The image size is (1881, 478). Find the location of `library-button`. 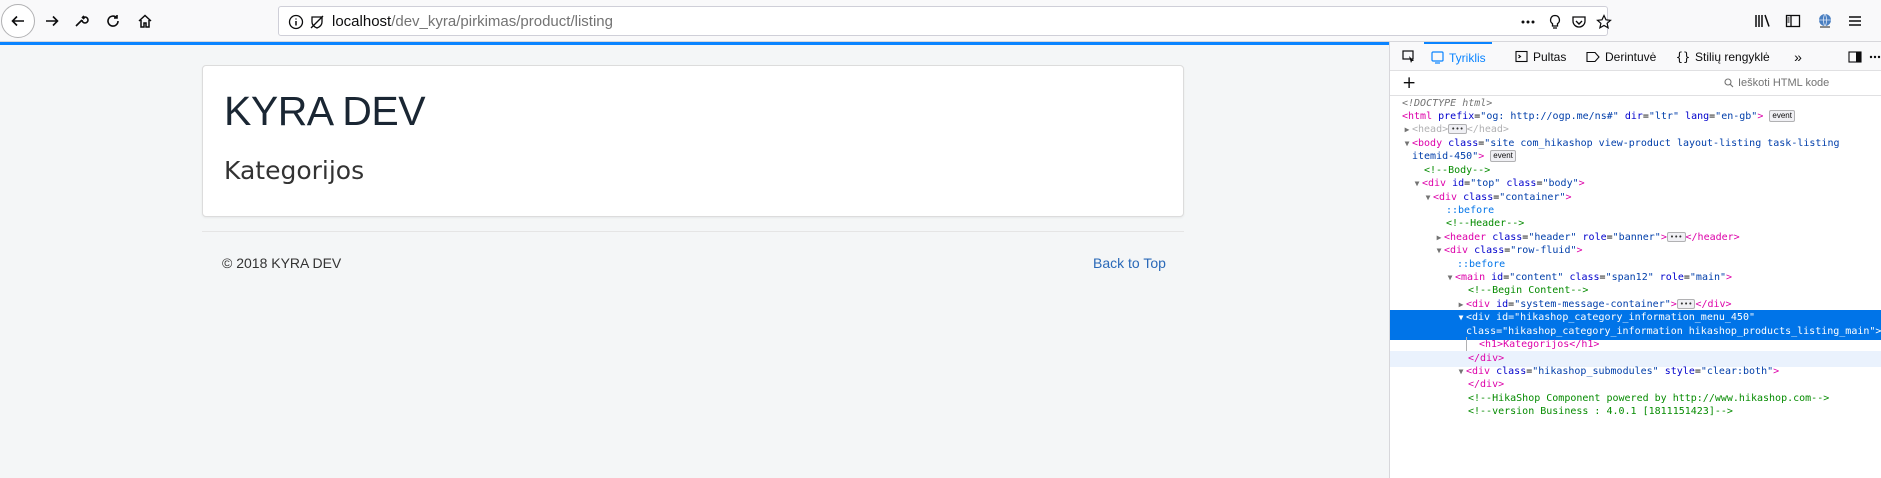

library-button is located at coordinates (1763, 21).